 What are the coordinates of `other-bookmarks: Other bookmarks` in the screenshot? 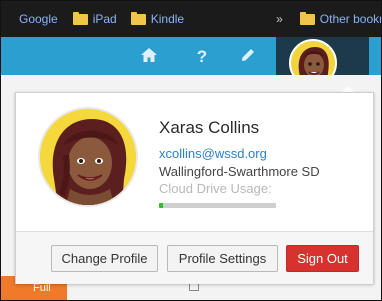 It's located at (340, 18).